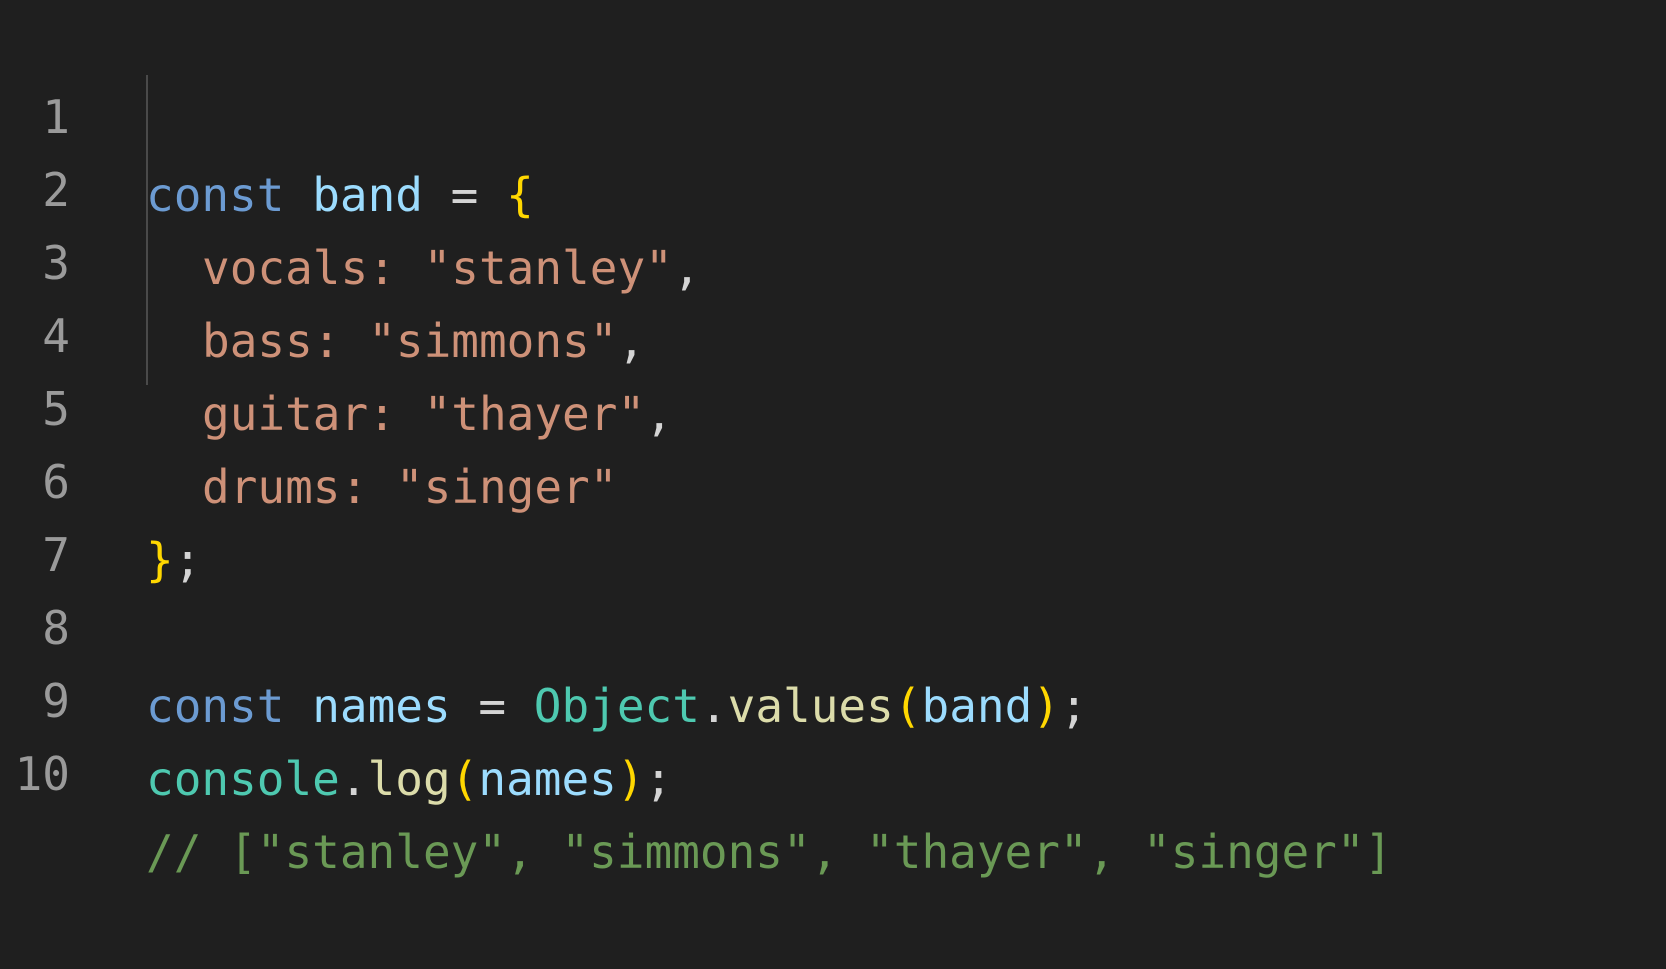  I want to click on semicolon: ;, so click(658, 779).